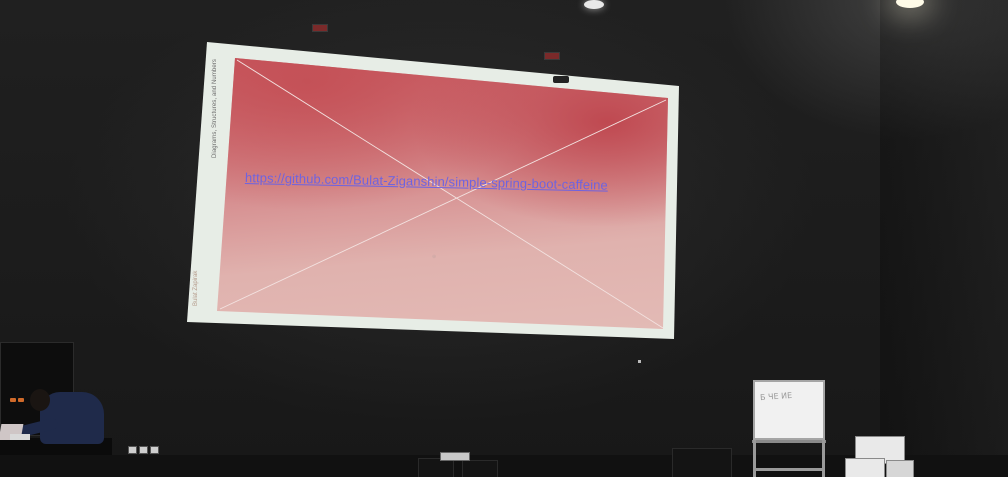  Describe the element at coordinates (320, 28) in the screenshot. I see `ceiling-fixture` at that location.